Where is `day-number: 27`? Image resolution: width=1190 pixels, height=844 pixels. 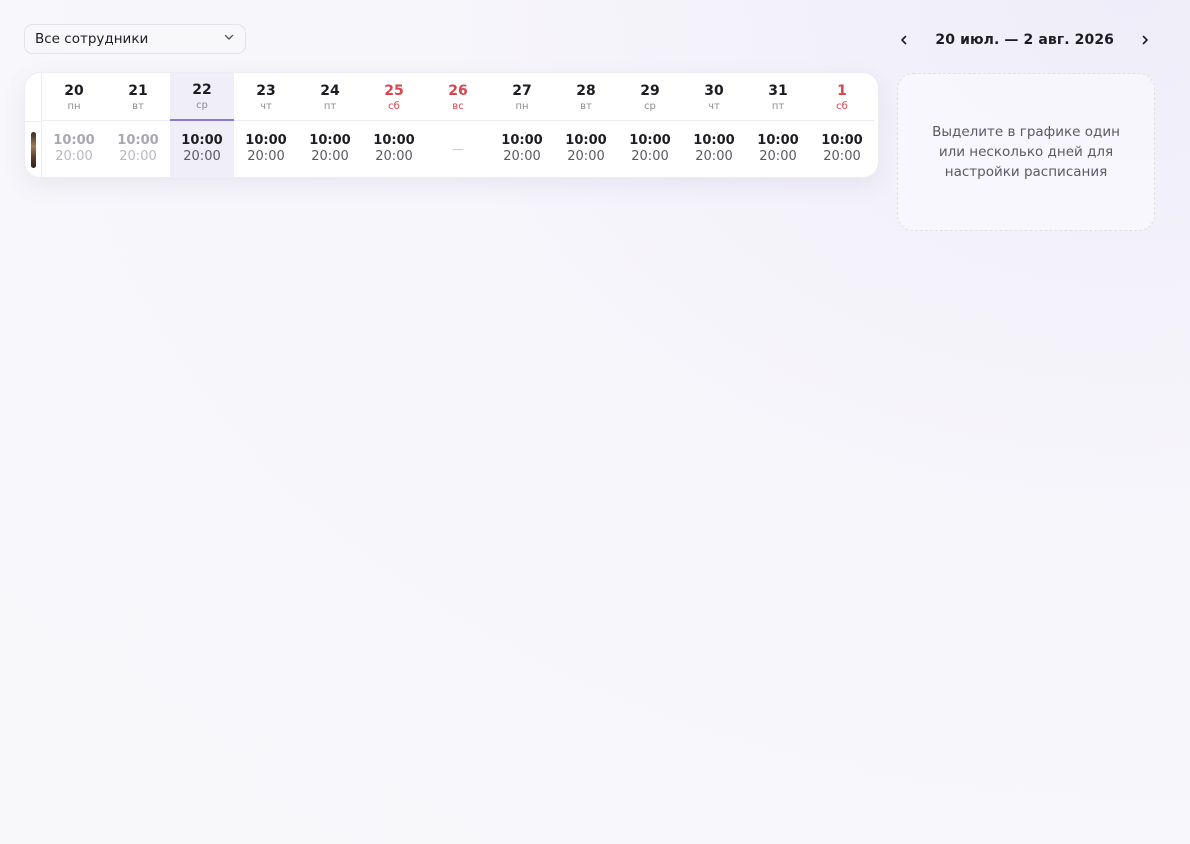
day-number: 27 is located at coordinates (522, 90).